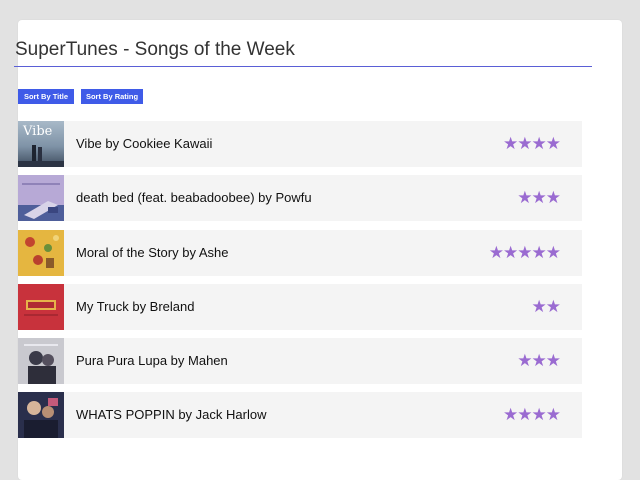 The width and height of the screenshot is (640, 480). Describe the element at coordinates (41, 252) in the screenshot. I see `album-cover-moral-of-the-story-icon` at that location.